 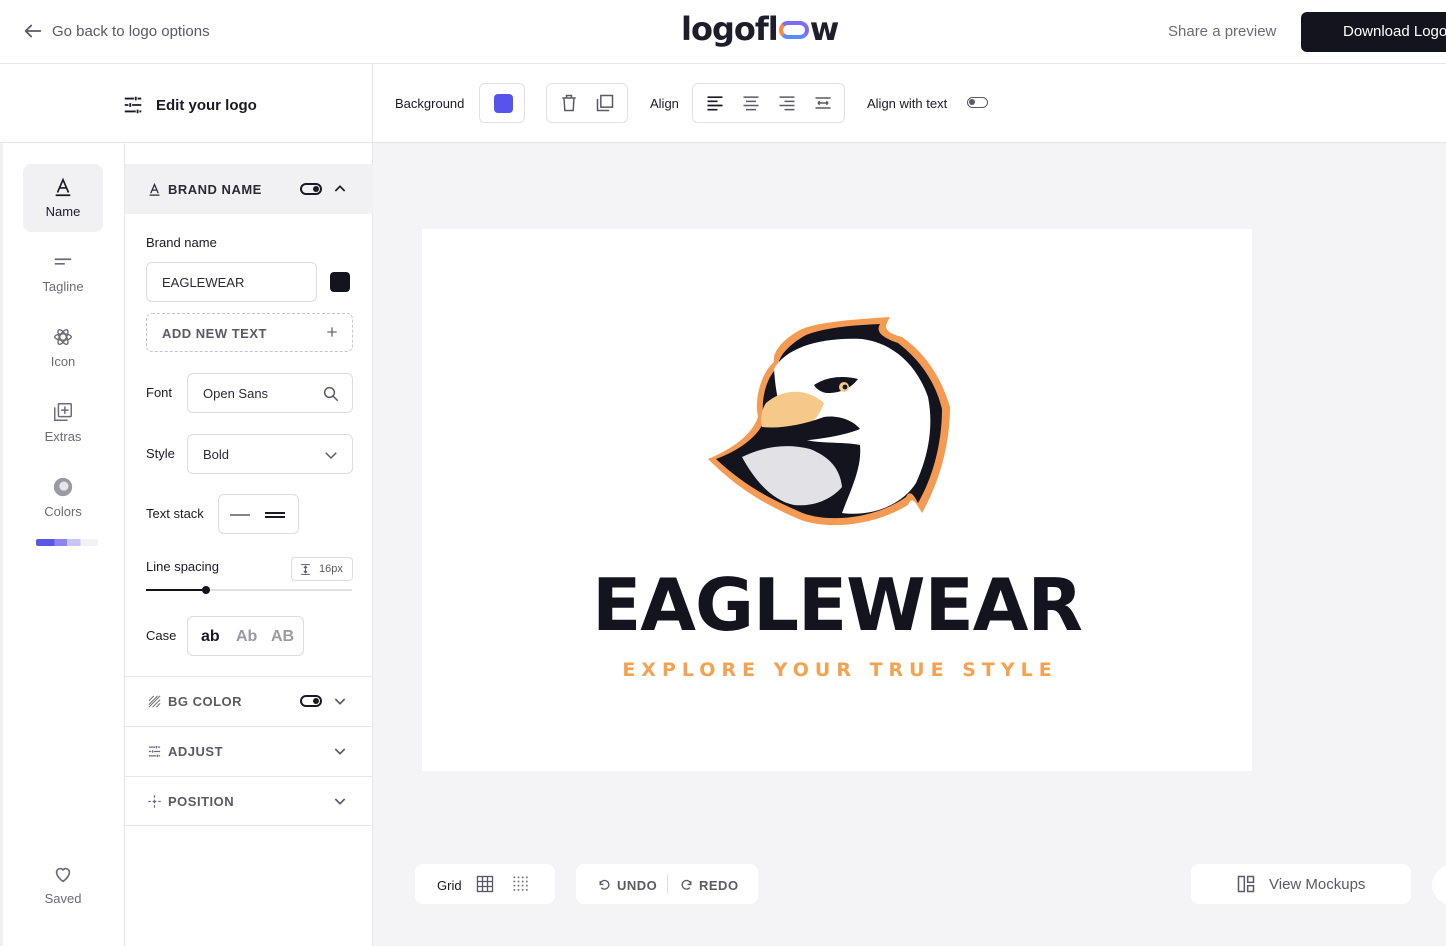 What do you see at coordinates (63, 423) in the screenshot?
I see `rail-item-extras: Extras` at bounding box center [63, 423].